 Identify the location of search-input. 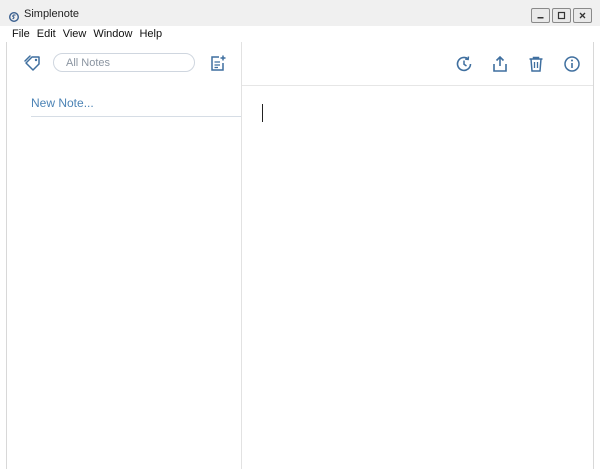
(124, 62).